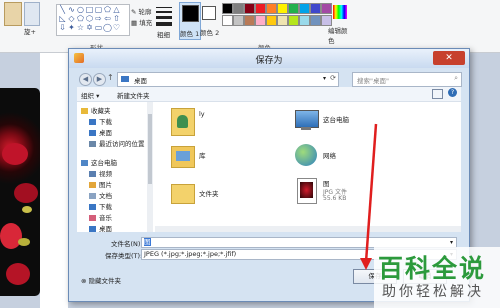  What do you see at coordinates (366, 264) in the screenshot?
I see `arrow-head` at bounding box center [366, 264].